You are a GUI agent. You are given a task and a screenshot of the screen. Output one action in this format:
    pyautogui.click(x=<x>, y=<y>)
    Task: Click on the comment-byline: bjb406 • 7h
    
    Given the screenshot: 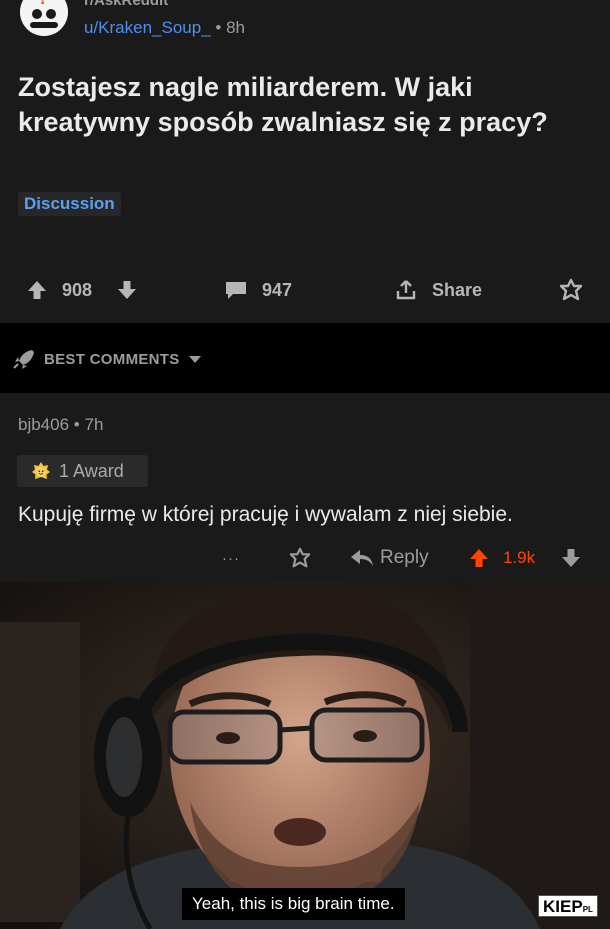 What is the action you would take?
    pyautogui.click(x=60, y=425)
    